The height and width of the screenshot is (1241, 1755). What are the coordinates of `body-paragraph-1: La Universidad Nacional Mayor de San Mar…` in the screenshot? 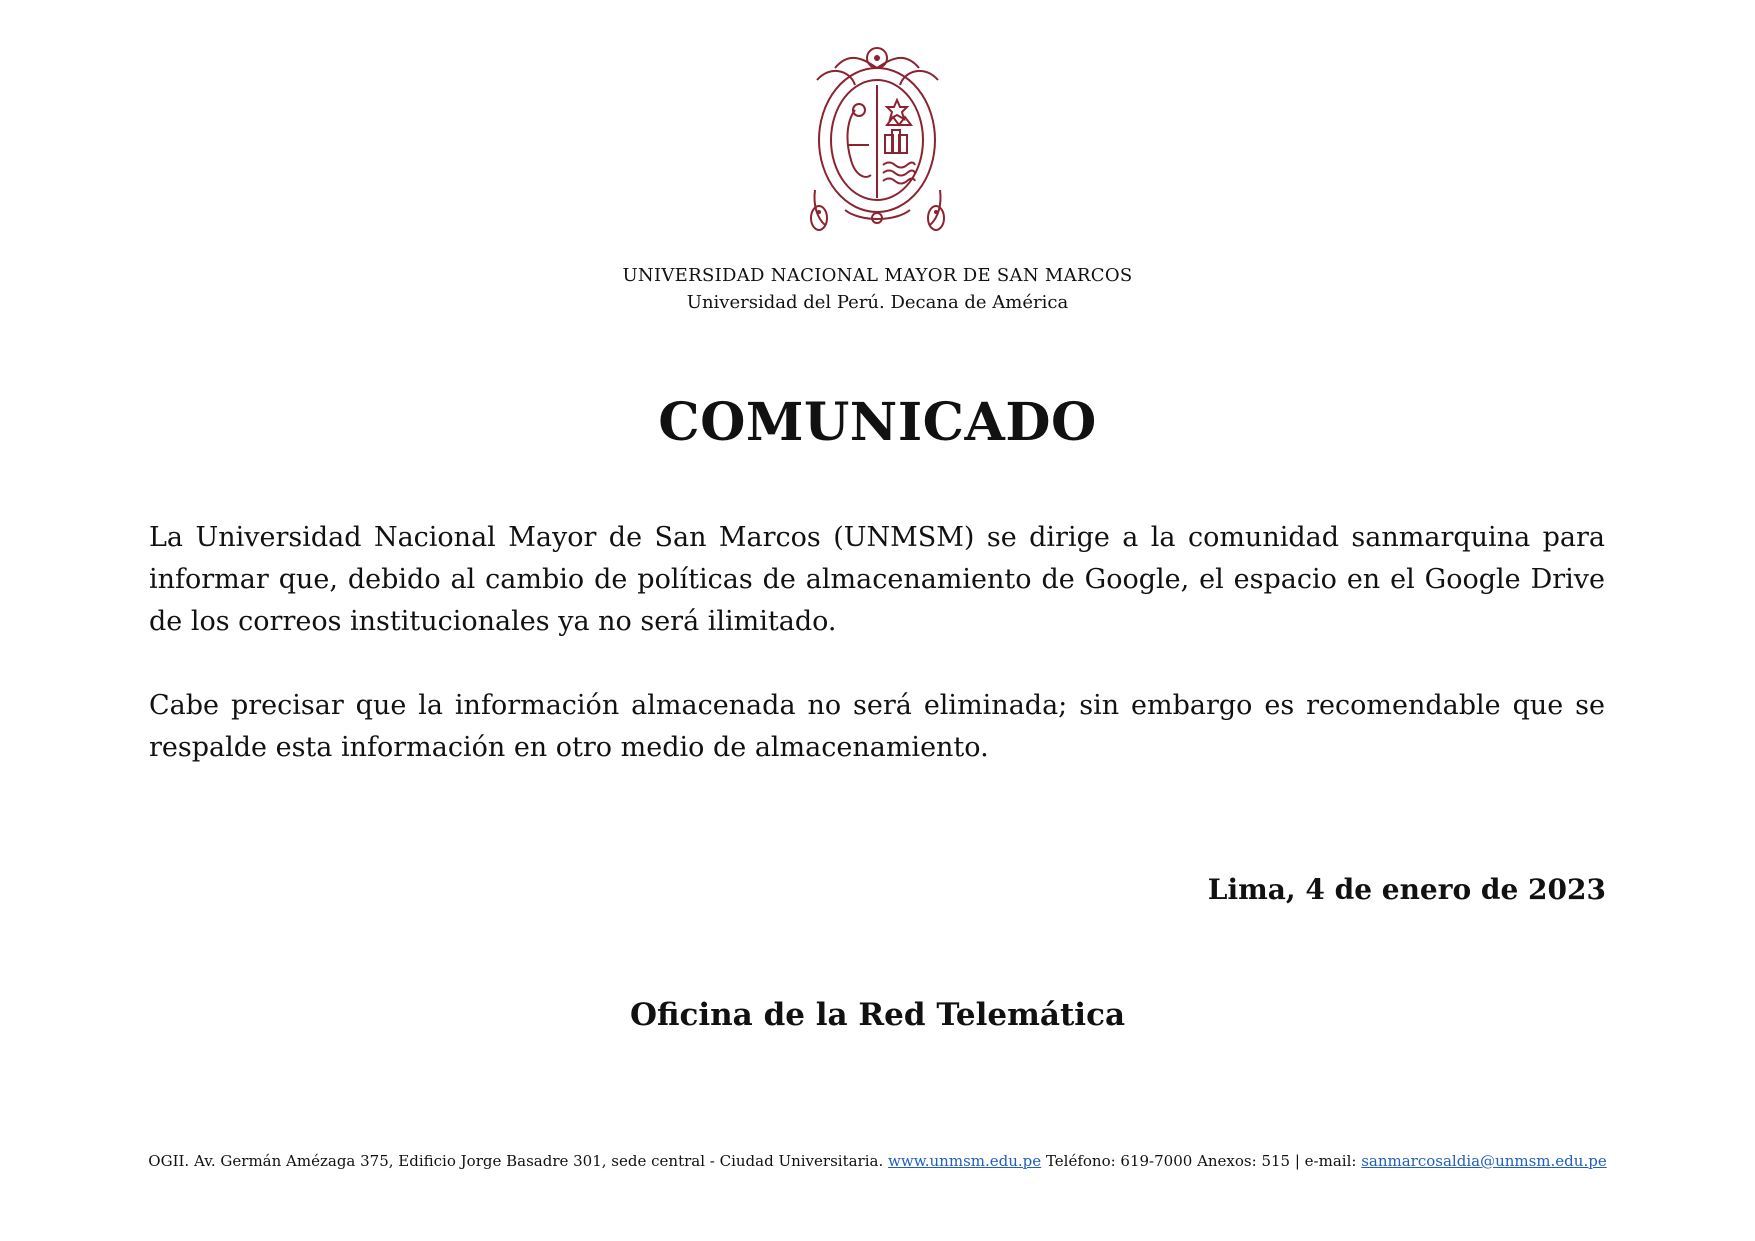 It's located at (877, 579).